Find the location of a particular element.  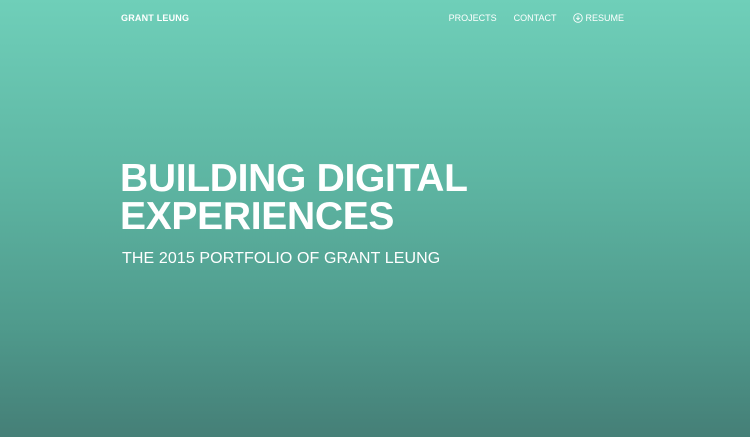

download-icon is located at coordinates (578, 18).